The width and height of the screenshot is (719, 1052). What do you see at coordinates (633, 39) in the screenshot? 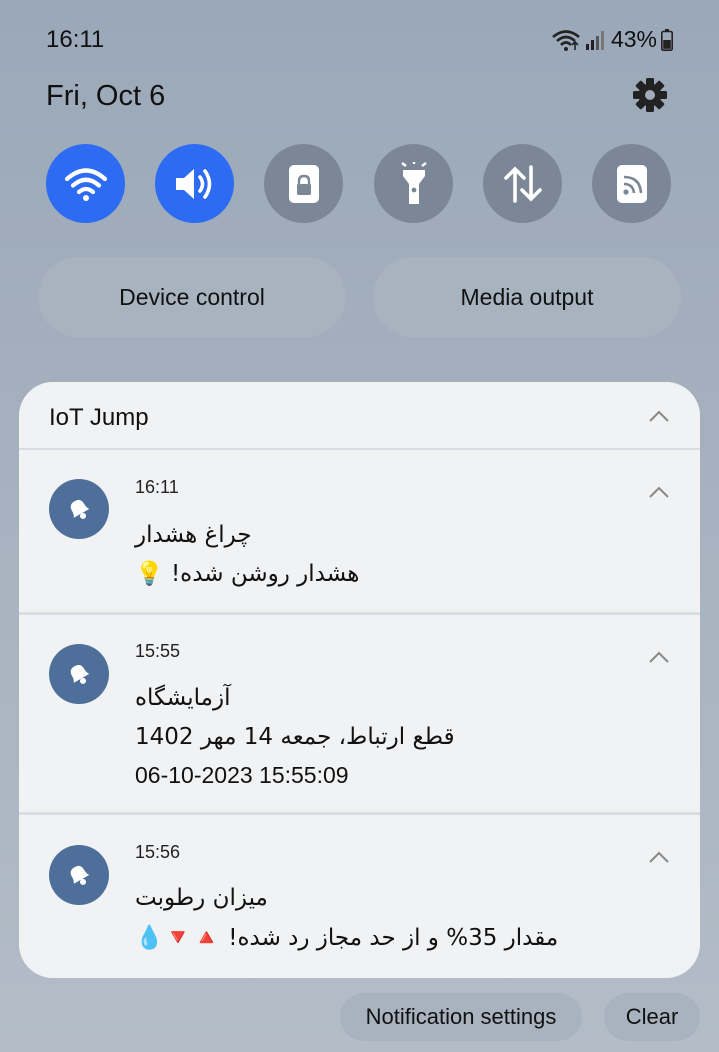
I see `battery-percent: 43%` at bounding box center [633, 39].